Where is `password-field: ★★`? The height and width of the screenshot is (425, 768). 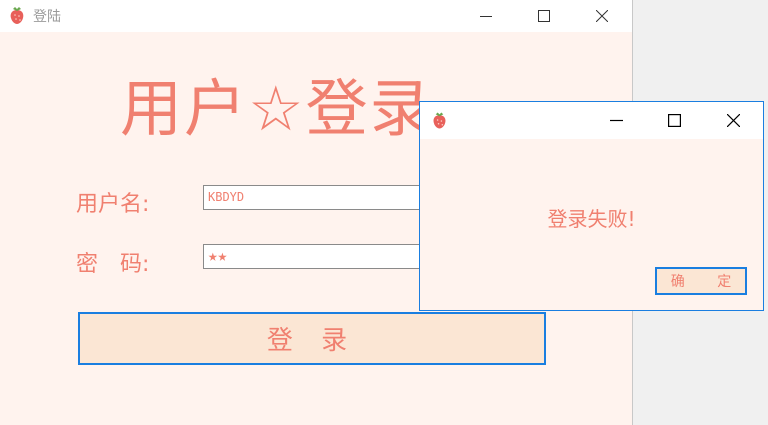 password-field: ★★ is located at coordinates (319, 256).